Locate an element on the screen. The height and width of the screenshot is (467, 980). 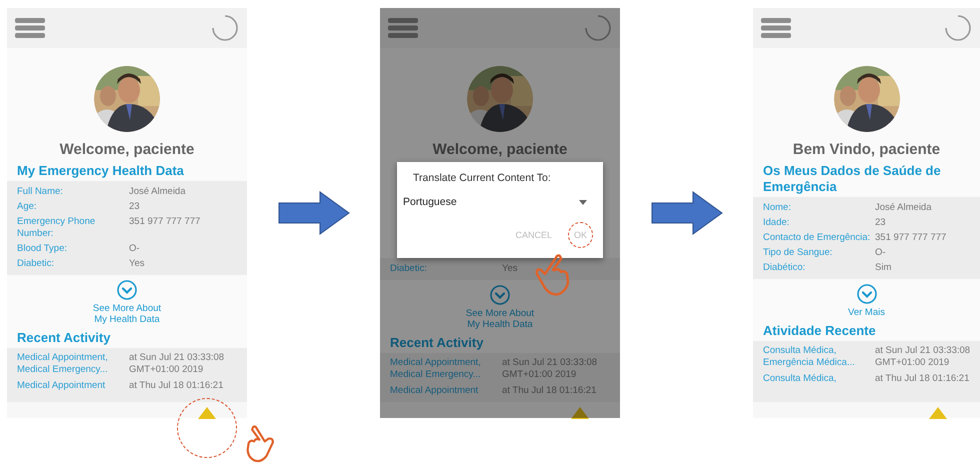
see-more-link: Ver Mais is located at coordinates (866, 312).